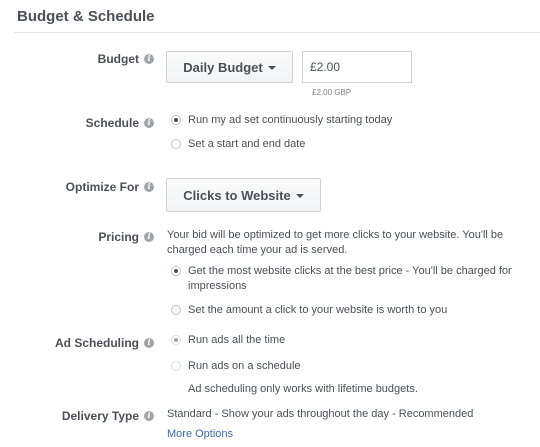 This screenshot has height=447, width=540. I want to click on ad-scheduling-option-schedule: Run ads on a schedule, so click(236, 366).